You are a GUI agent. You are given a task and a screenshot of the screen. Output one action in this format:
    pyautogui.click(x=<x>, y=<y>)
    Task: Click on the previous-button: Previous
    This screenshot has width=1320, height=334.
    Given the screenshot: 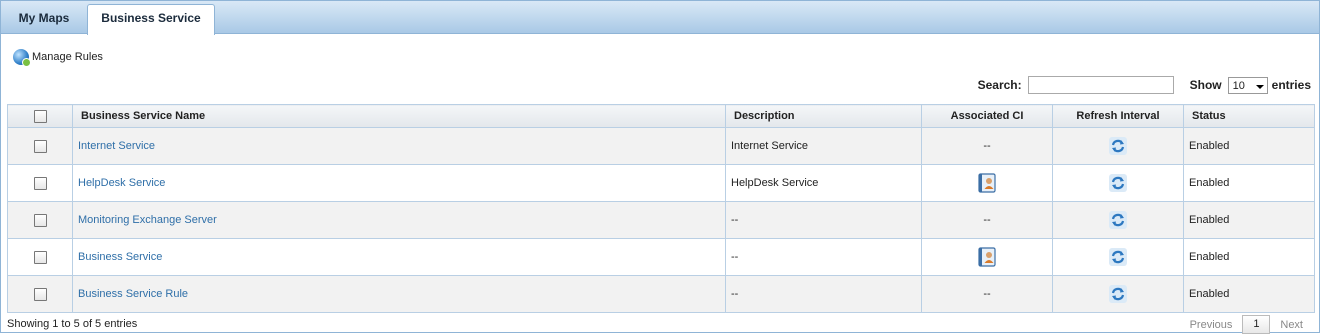 What is the action you would take?
    pyautogui.click(x=1211, y=325)
    